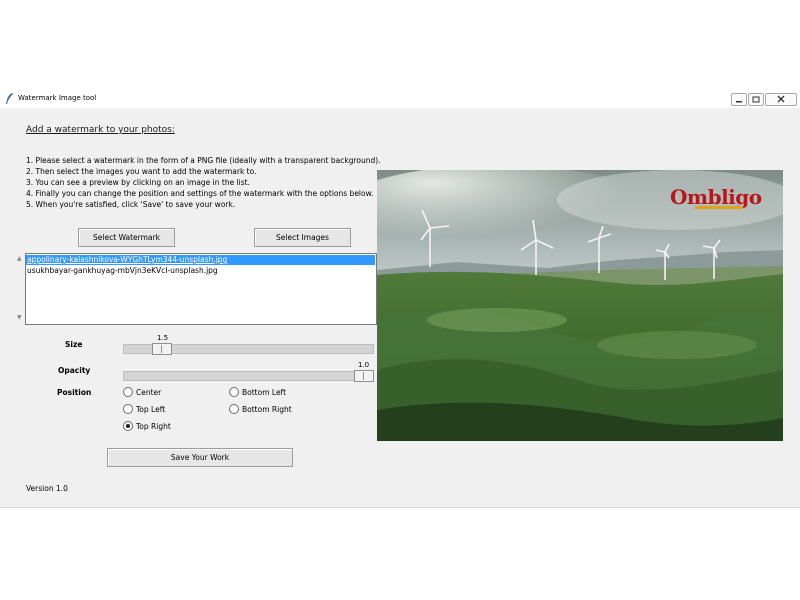 This screenshot has width=800, height=600. What do you see at coordinates (364, 365) in the screenshot?
I see `opacity-value: 1.0` at bounding box center [364, 365].